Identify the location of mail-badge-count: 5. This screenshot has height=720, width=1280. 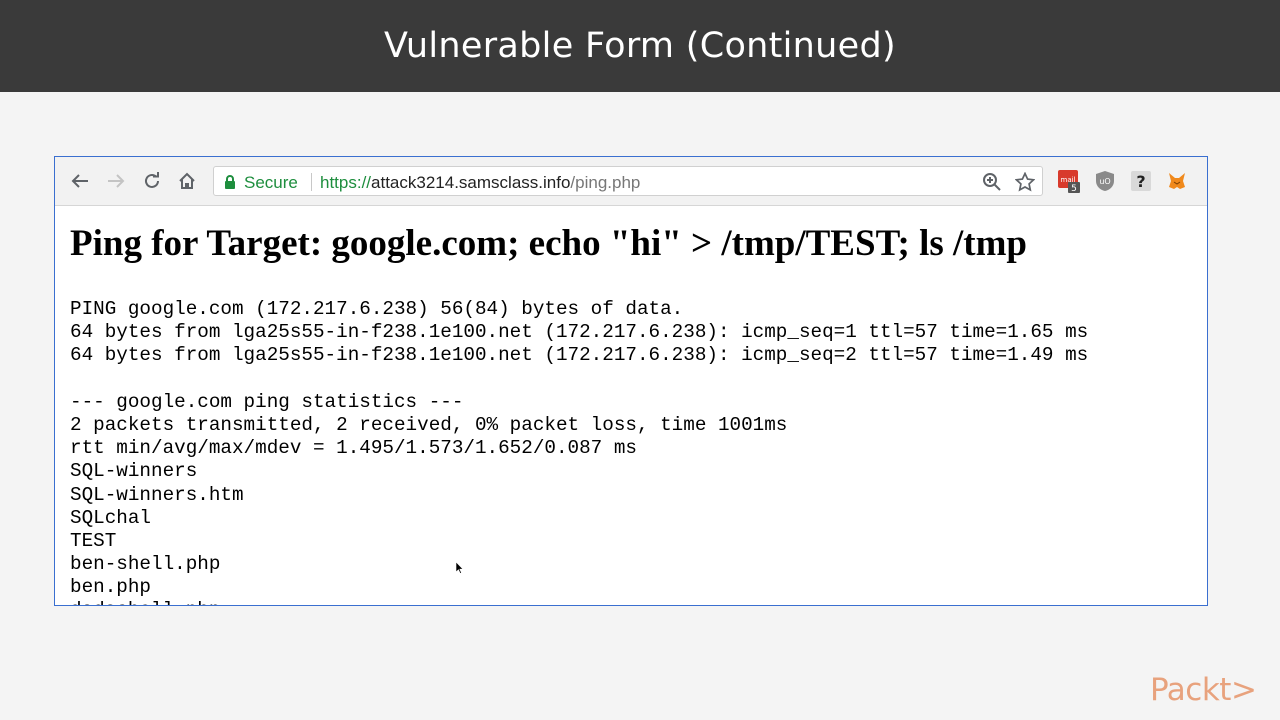
(1074, 189).